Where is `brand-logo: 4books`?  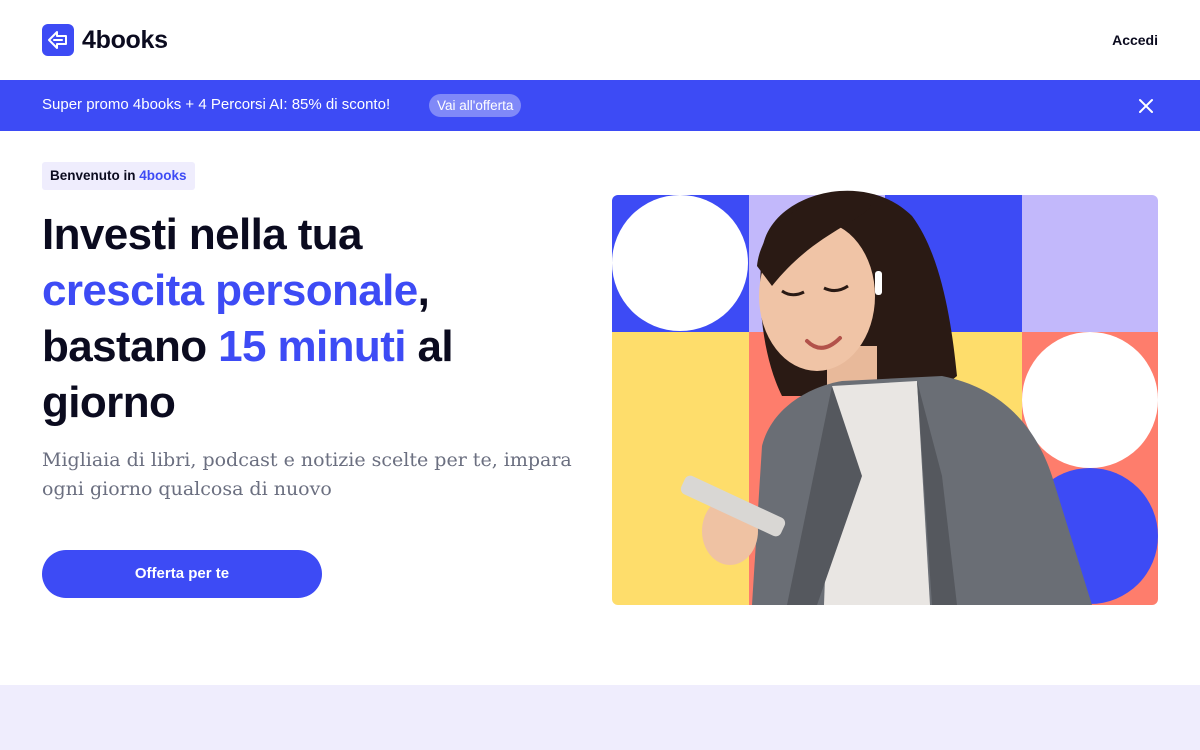 brand-logo: 4books is located at coordinates (105, 40).